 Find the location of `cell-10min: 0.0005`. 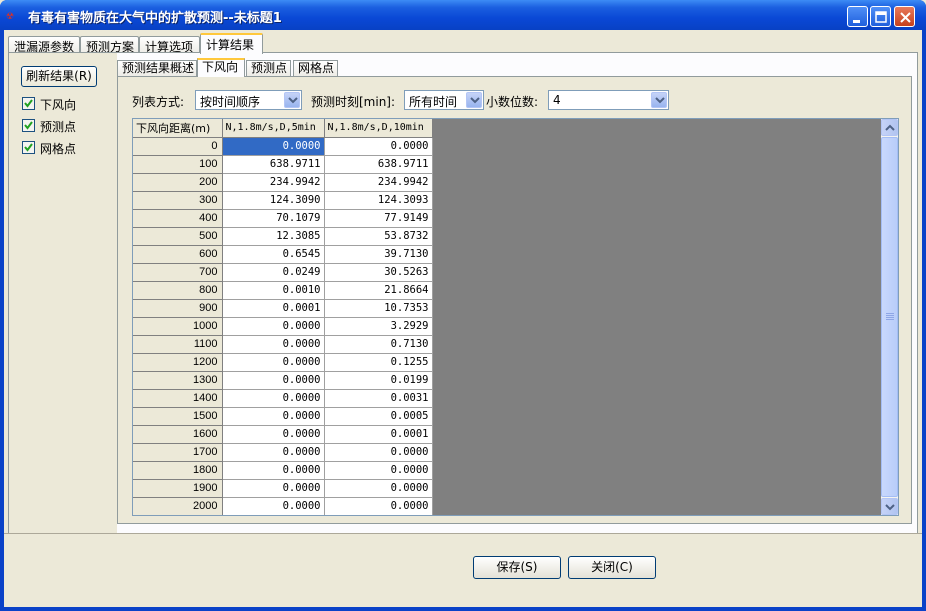

cell-10min: 0.0005 is located at coordinates (378, 416).